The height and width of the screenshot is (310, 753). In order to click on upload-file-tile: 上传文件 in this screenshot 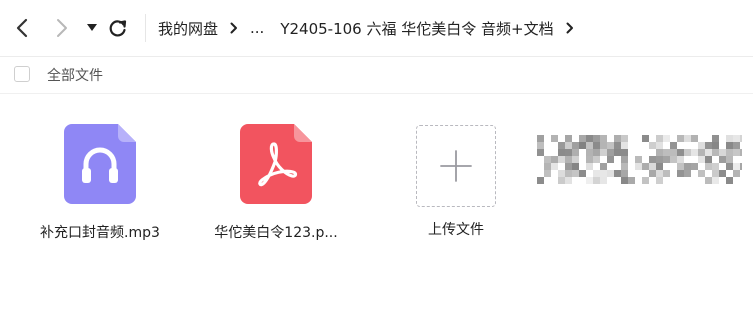, I will do `click(456, 178)`.